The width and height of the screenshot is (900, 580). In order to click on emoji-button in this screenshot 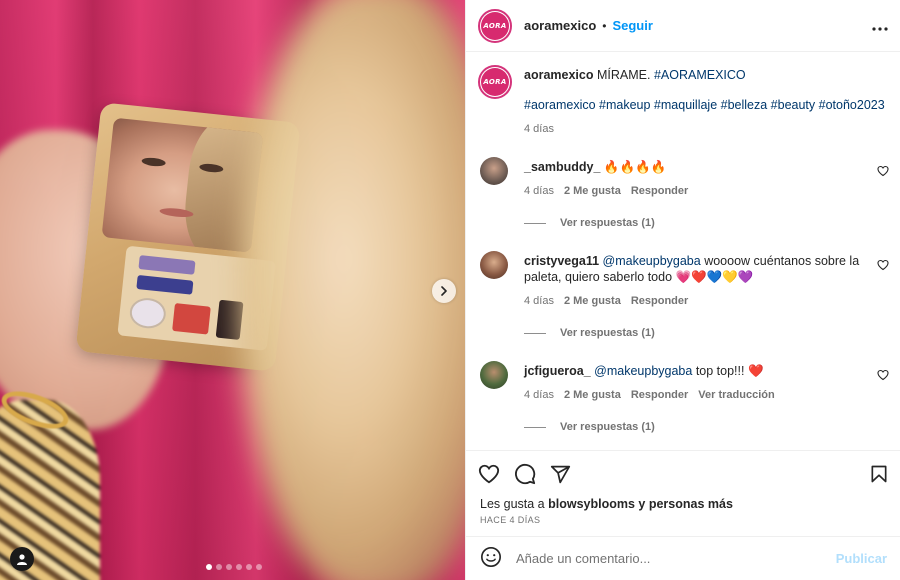, I will do `click(491, 558)`.